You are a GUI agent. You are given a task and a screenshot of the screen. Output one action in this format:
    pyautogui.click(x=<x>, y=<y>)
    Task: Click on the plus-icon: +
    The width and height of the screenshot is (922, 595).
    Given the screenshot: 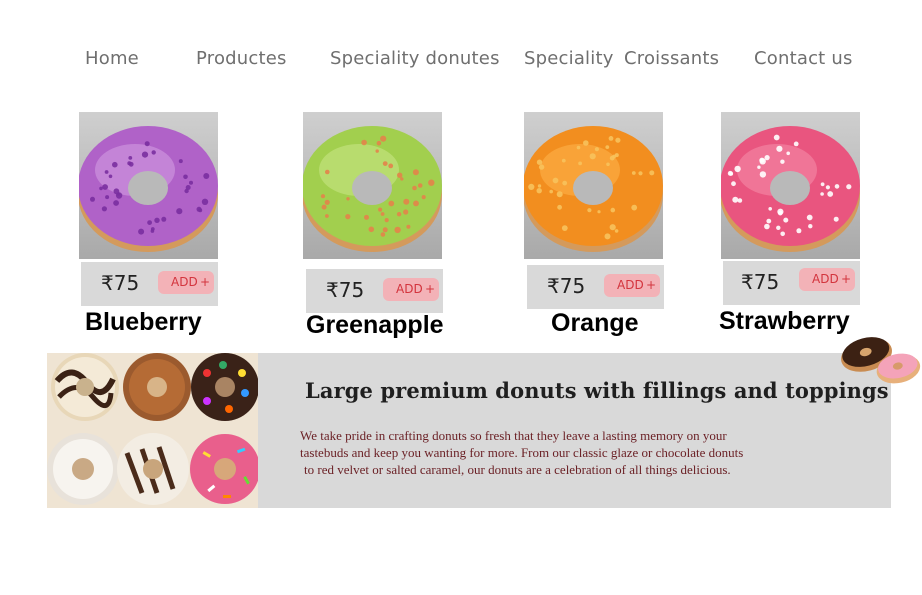 What is the action you would take?
    pyautogui.click(x=650, y=285)
    